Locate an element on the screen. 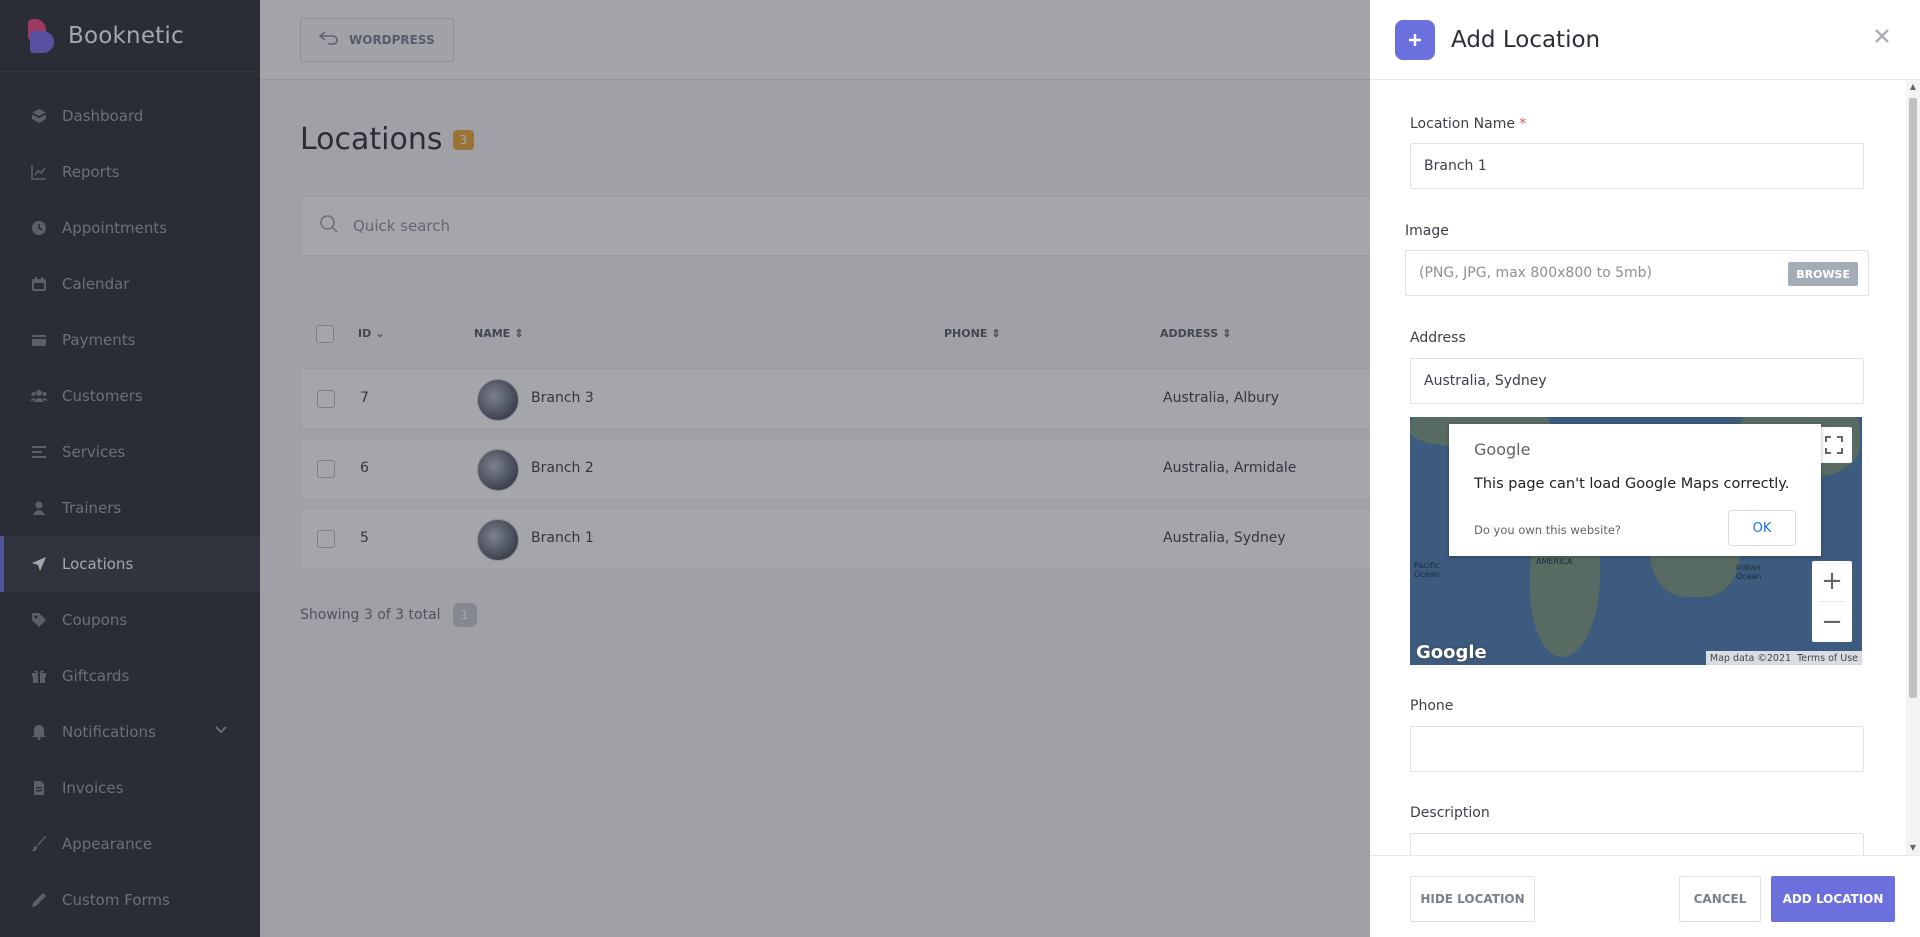 Image resolution: width=1920 pixels, height=937 pixels. terms-link: Terms of Use is located at coordinates (1827, 658).